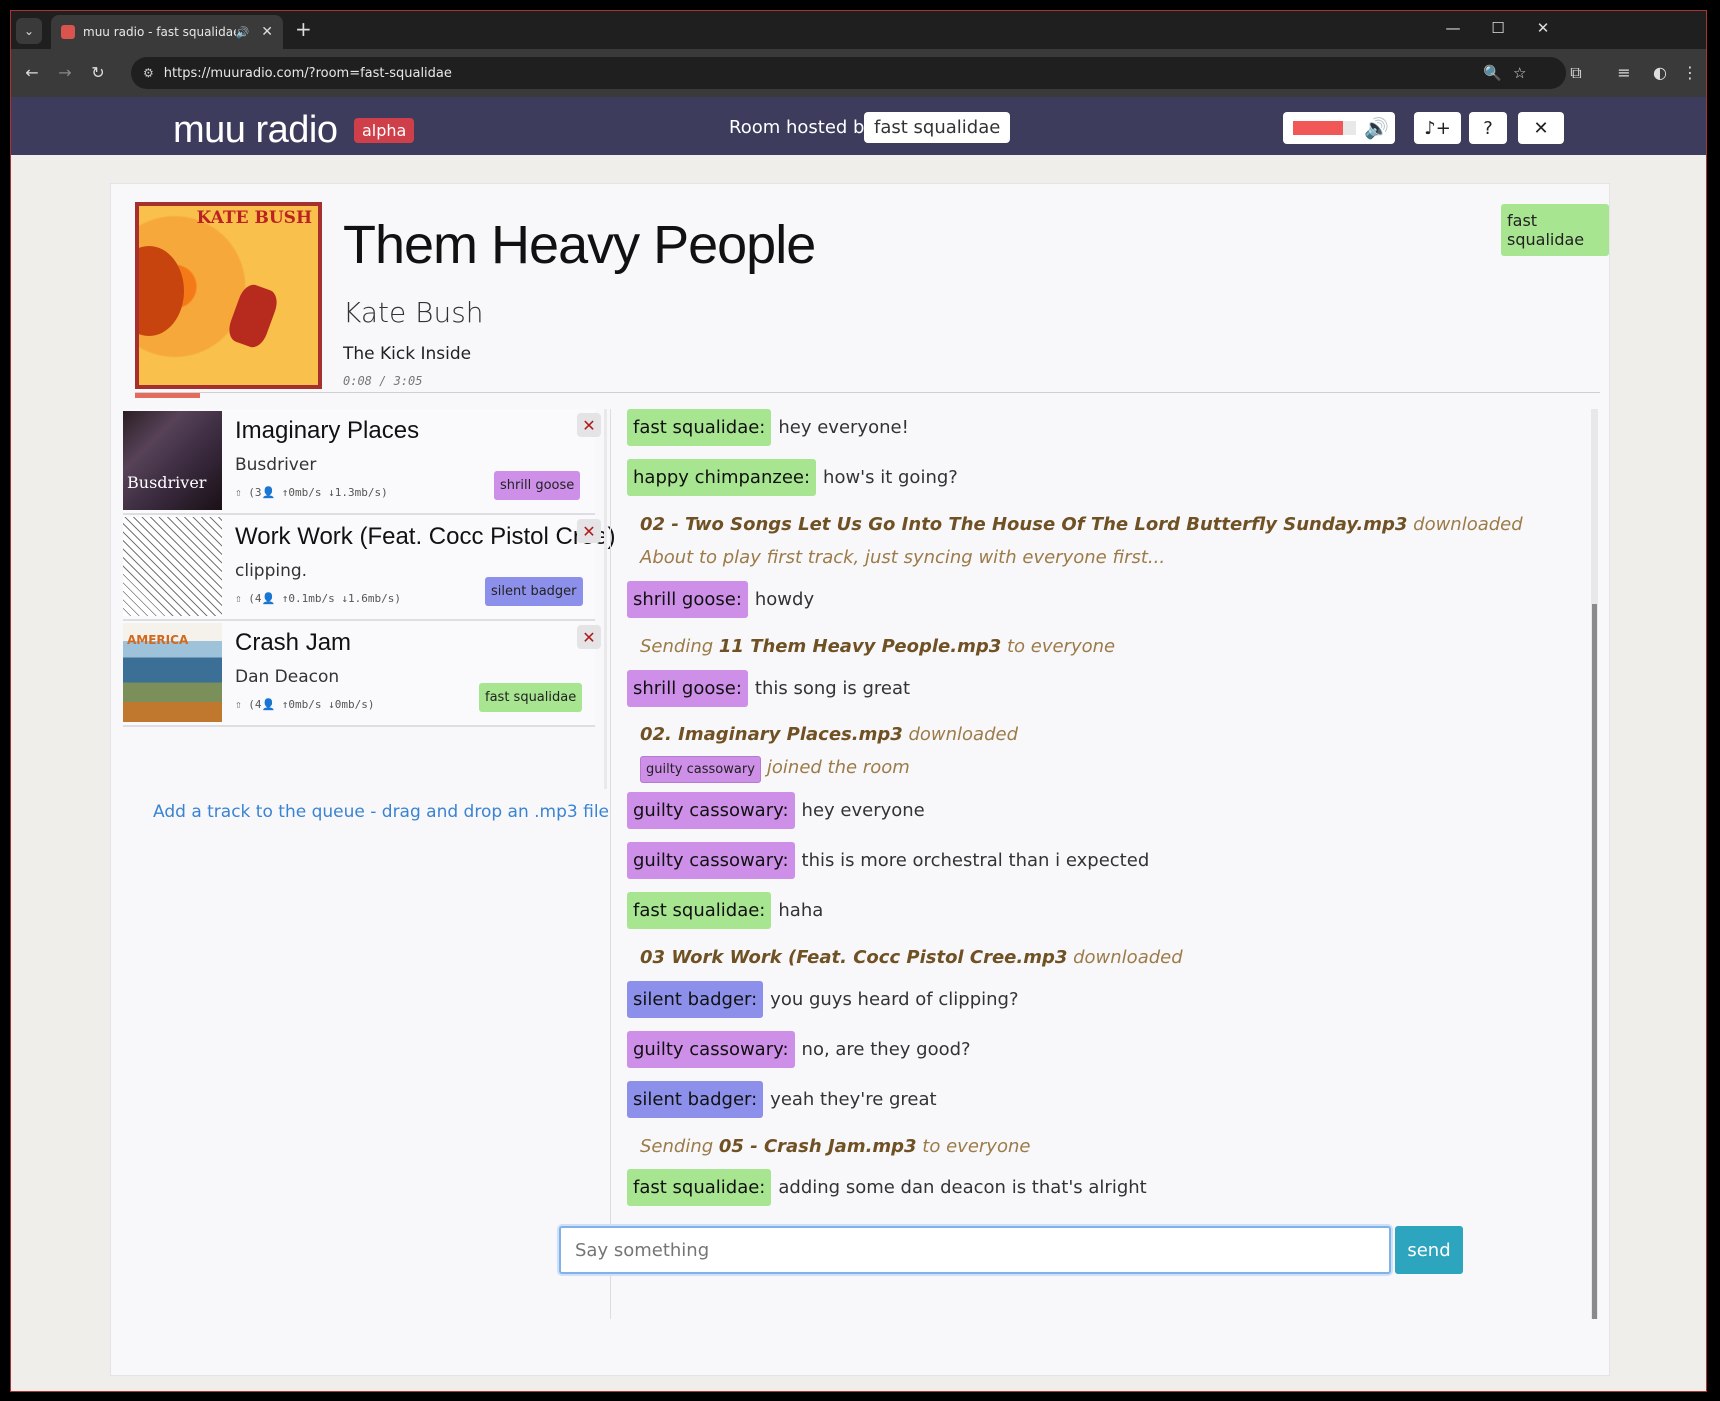 This screenshot has width=1720, height=1401. I want to click on extensions-icon: ⧉, so click(1576, 73).